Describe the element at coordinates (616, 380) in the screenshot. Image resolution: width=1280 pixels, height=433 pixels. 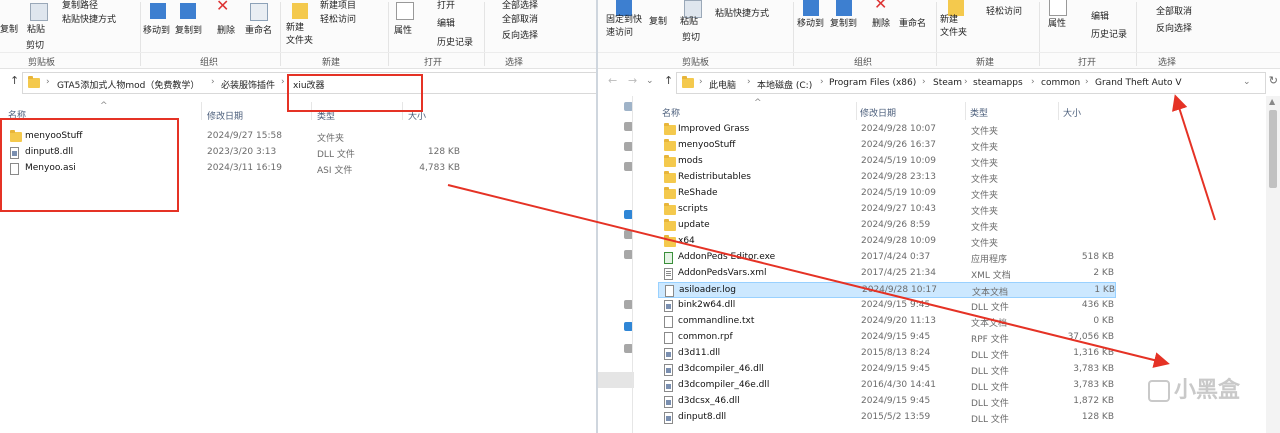
I see `nav-selected-item` at that location.